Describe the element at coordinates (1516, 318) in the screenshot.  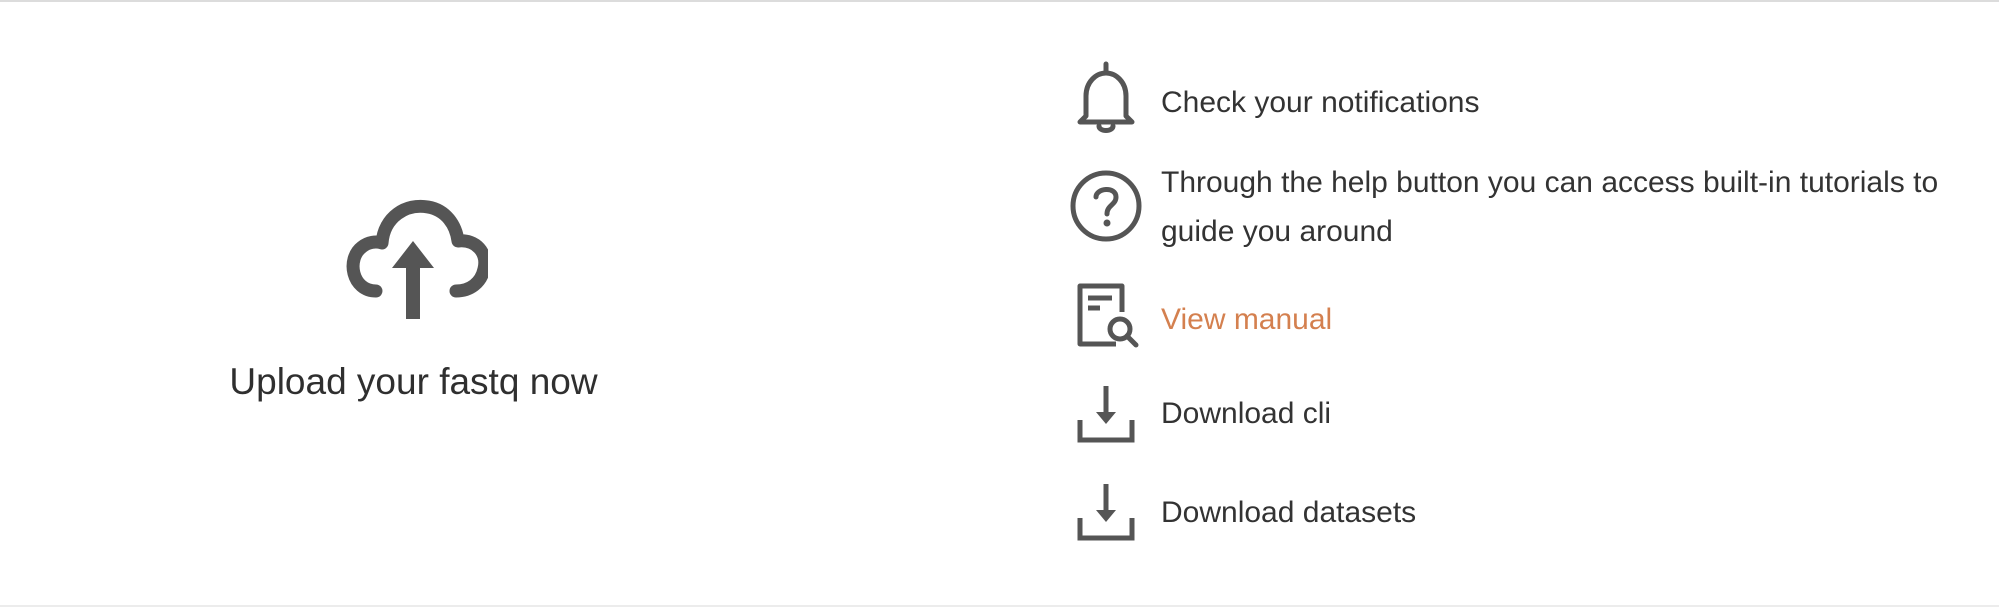
I see `view-manual-item: View manual` at that location.